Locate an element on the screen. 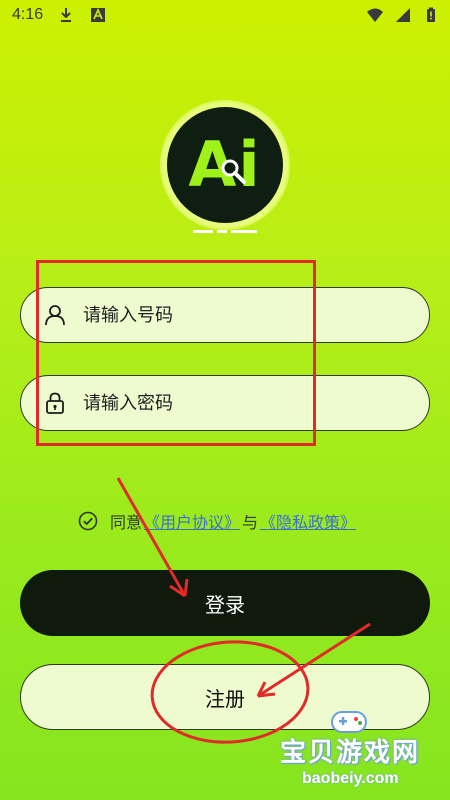  magnifier-icon is located at coordinates (233, 171).